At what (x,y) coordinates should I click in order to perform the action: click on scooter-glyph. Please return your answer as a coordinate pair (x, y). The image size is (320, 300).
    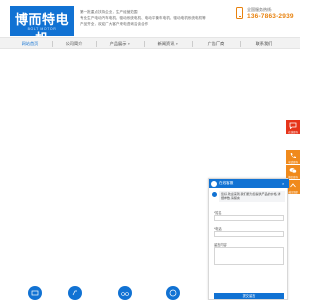
    Looking at the image, I should click on (74, 293).